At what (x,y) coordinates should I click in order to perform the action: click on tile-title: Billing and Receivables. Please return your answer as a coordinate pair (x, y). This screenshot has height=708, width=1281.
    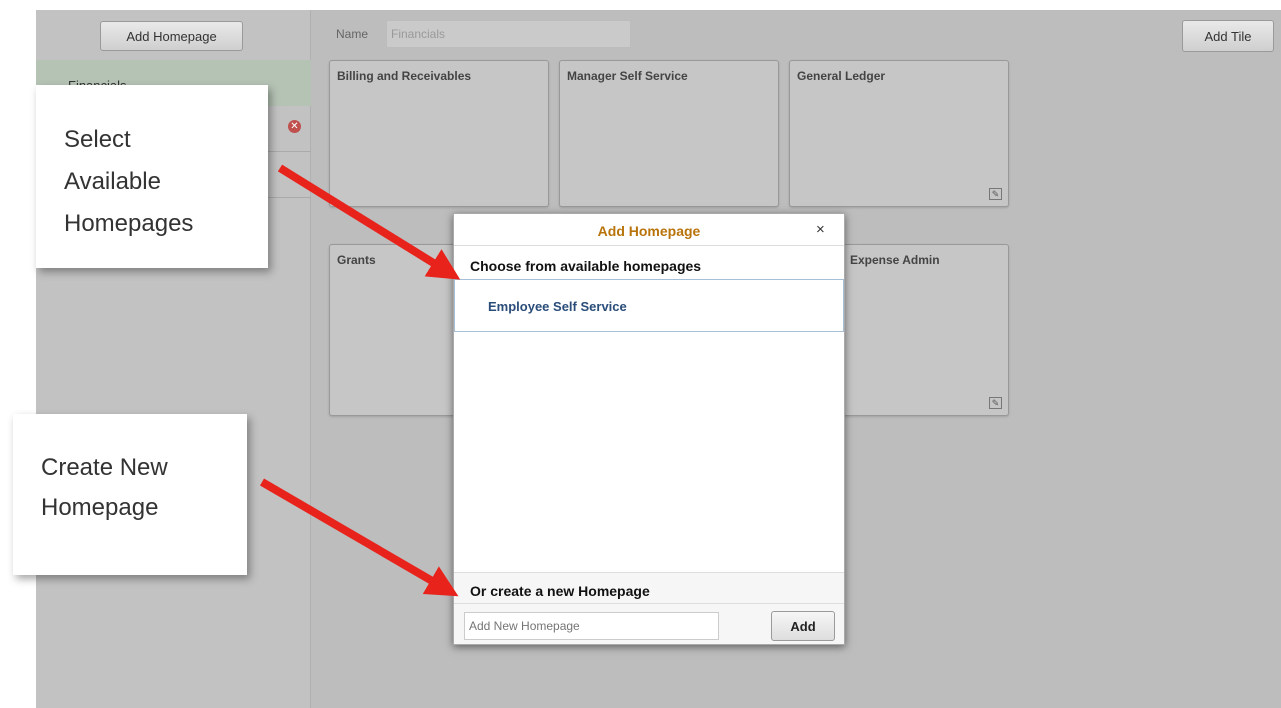
    Looking at the image, I should click on (404, 76).